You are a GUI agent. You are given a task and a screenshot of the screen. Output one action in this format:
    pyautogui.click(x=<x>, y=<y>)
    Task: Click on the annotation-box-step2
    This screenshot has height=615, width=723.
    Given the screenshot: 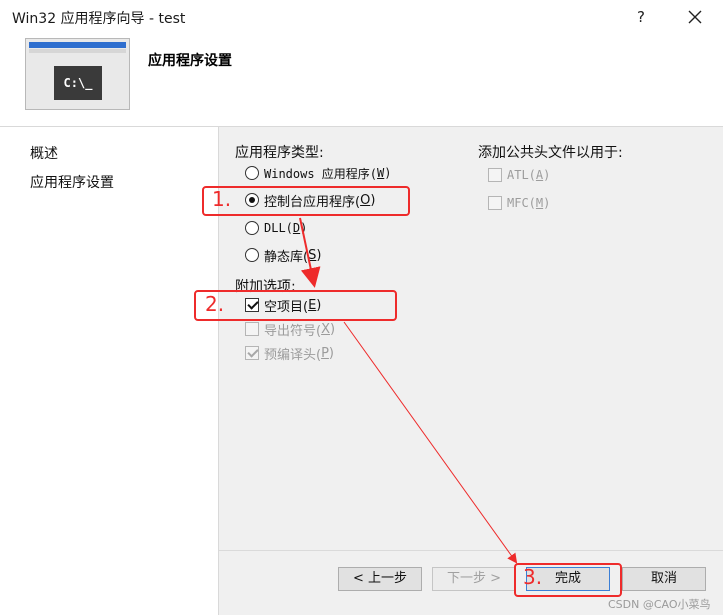 What is the action you would take?
    pyautogui.click(x=295, y=305)
    